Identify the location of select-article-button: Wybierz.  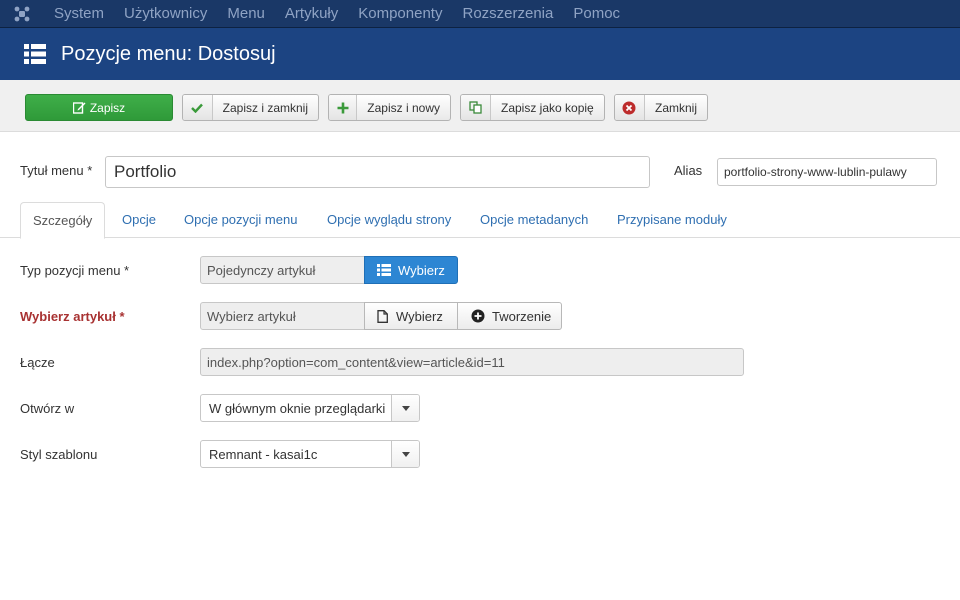
(411, 316).